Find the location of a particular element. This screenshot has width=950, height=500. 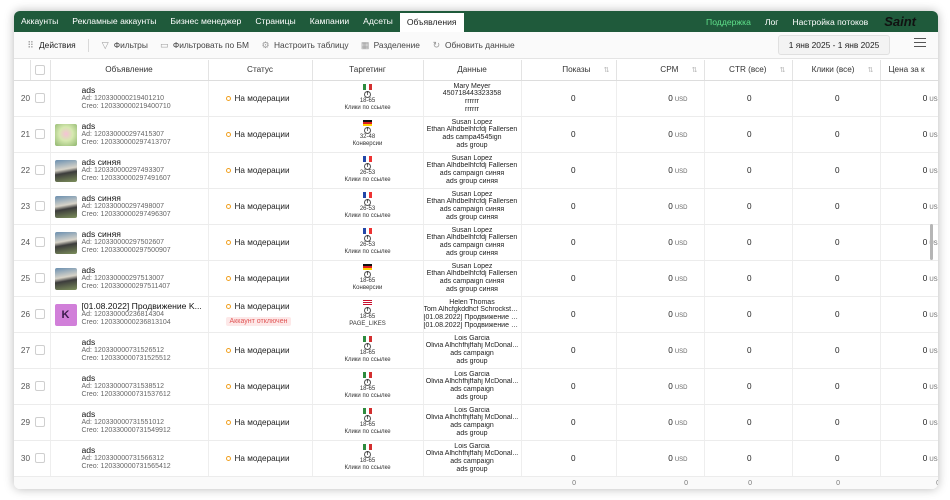

header-status: Статус is located at coordinates (260, 70).